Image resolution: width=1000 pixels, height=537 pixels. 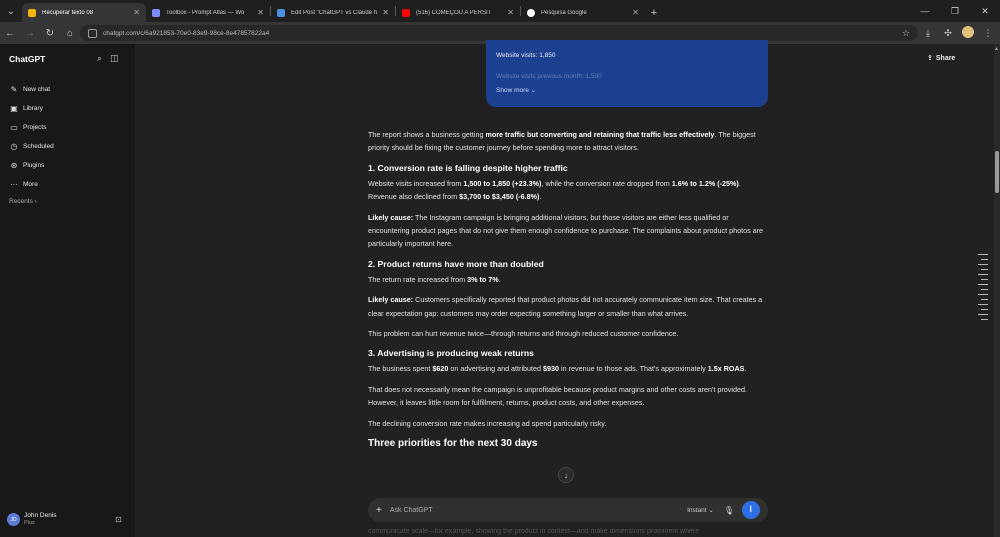 What do you see at coordinates (526, 55) in the screenshot?
I see `card-line: Website visits: 1,850` at bounding box center [526, 55].